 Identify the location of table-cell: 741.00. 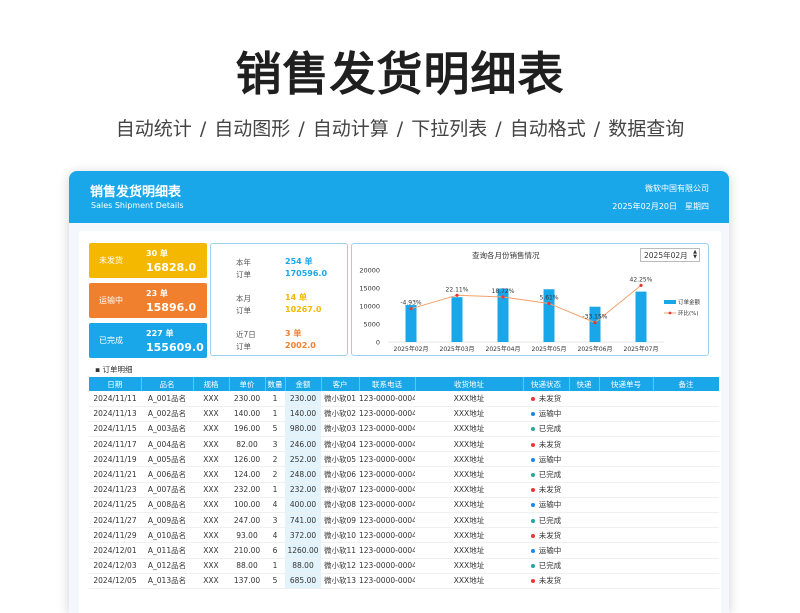
(303, 520).